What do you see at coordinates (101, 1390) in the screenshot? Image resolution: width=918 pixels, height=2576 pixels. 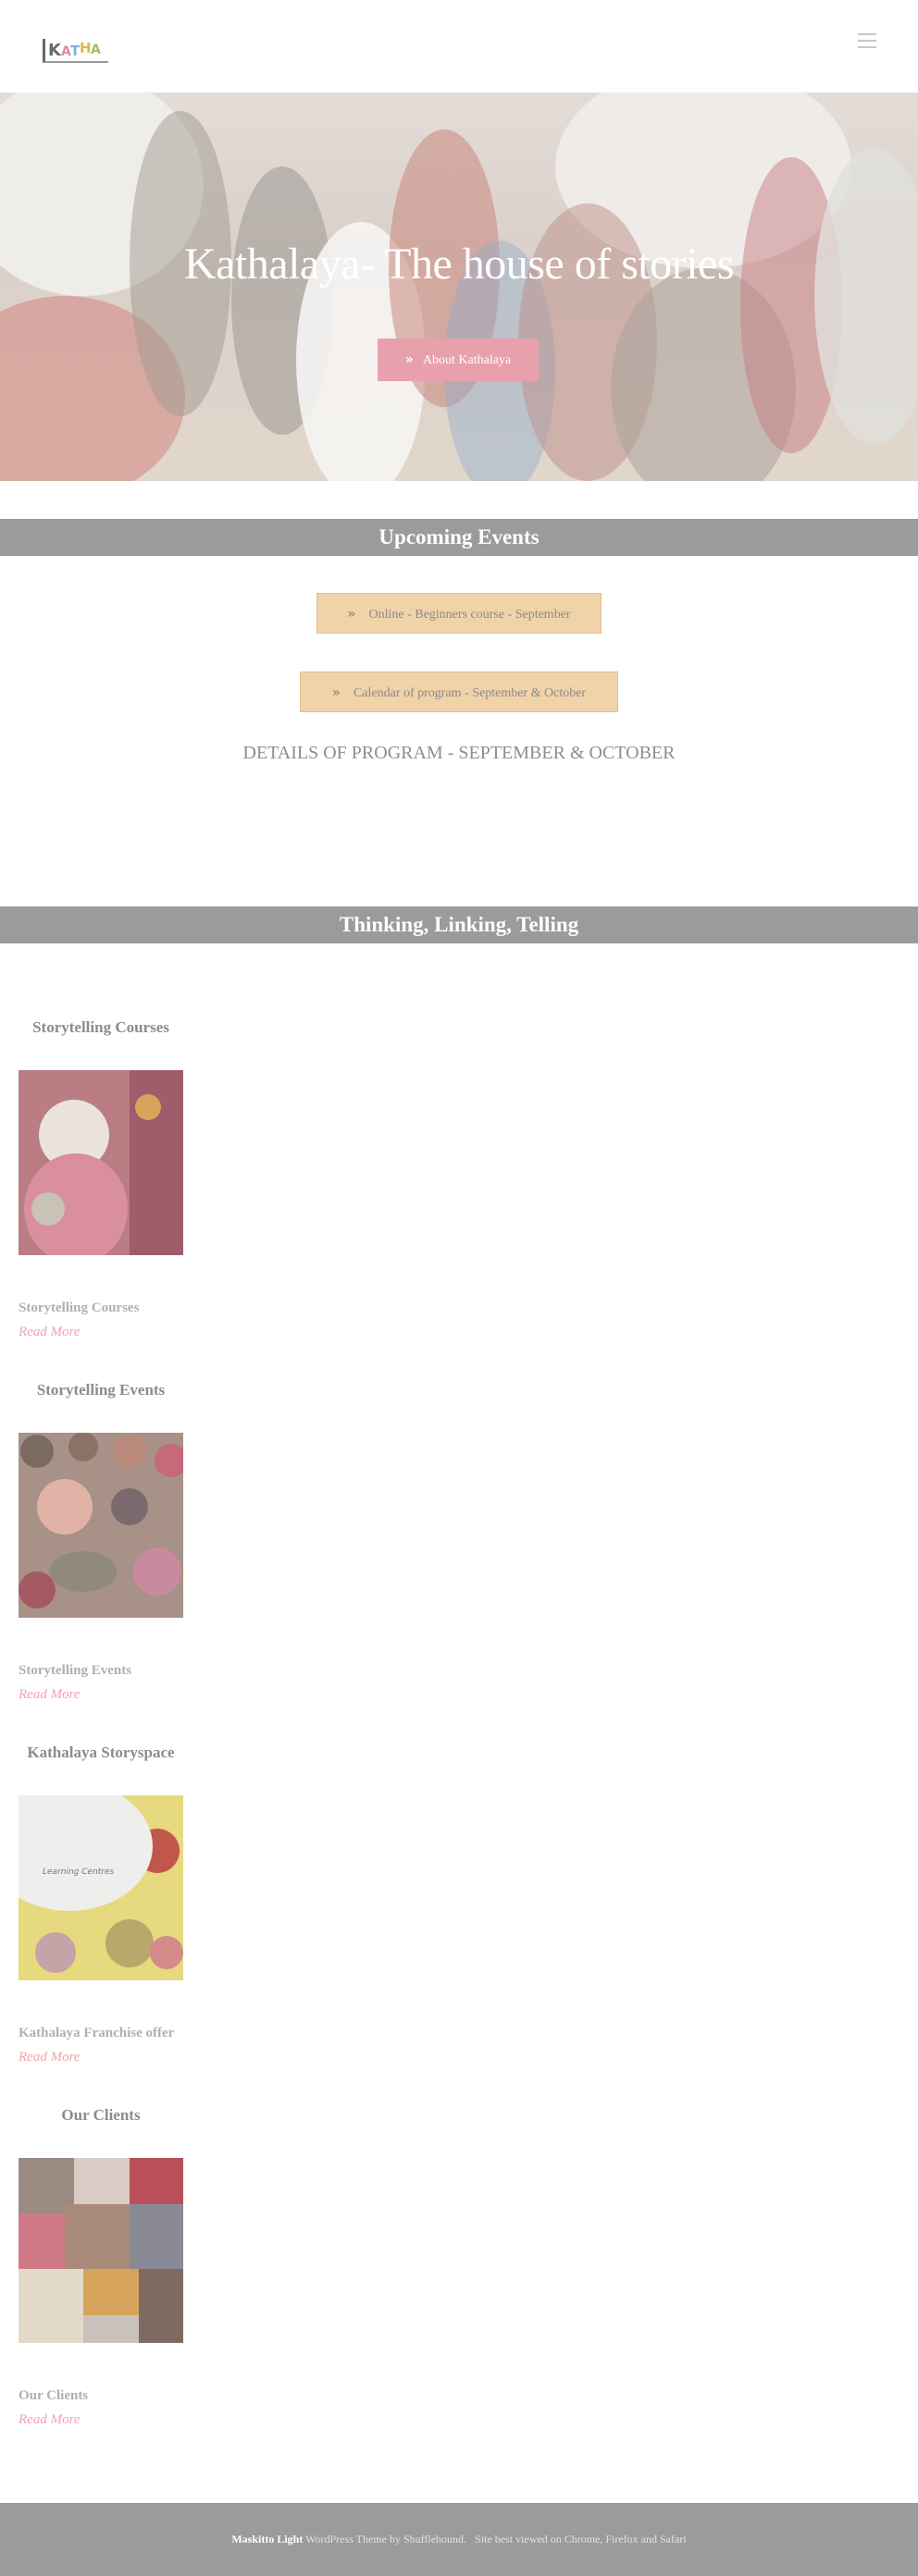 I see `card-title: Storytelling Events` at bounding box center [101, 1390].